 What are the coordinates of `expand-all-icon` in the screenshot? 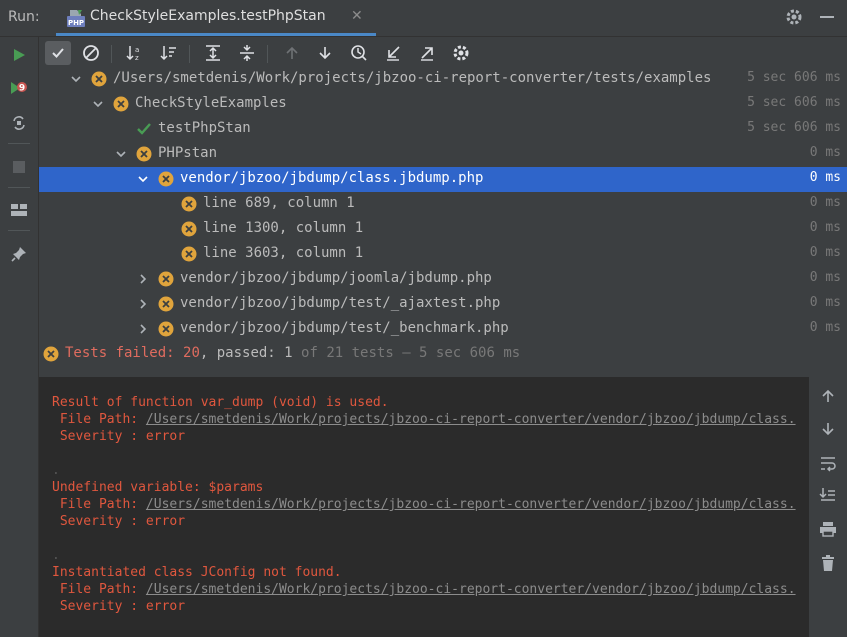 It's located at (213, 53).